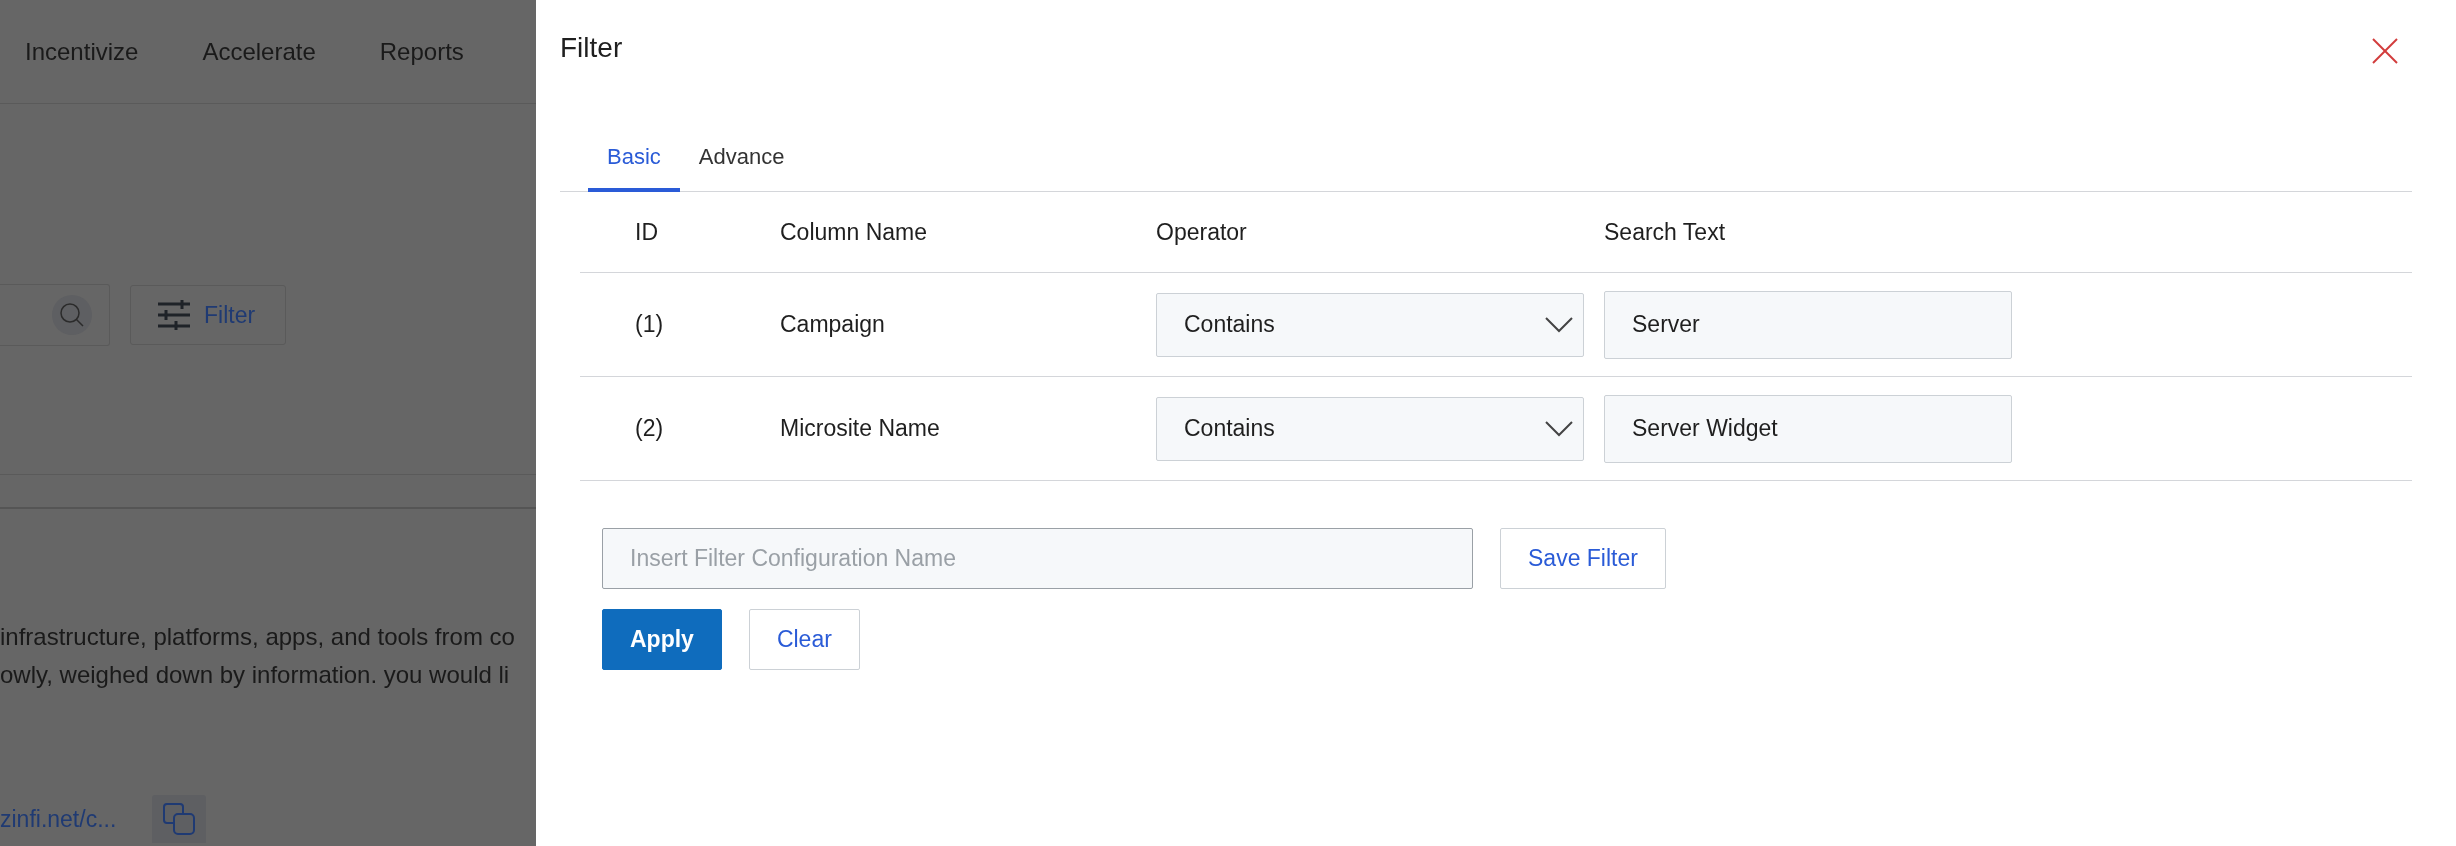 This screenshot has width=2456, height=846. What do you see at coordinates (259, 51) in the screenshot?
I see `nav-item: Accelerate` at bounding box center [259, 51].